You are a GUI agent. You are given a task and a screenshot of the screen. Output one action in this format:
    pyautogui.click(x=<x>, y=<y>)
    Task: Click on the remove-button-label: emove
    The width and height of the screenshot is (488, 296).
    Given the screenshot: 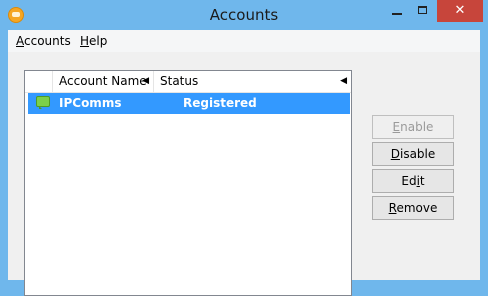 What is the action you would take?
    pyautogui.click(x=417, y=208)
    